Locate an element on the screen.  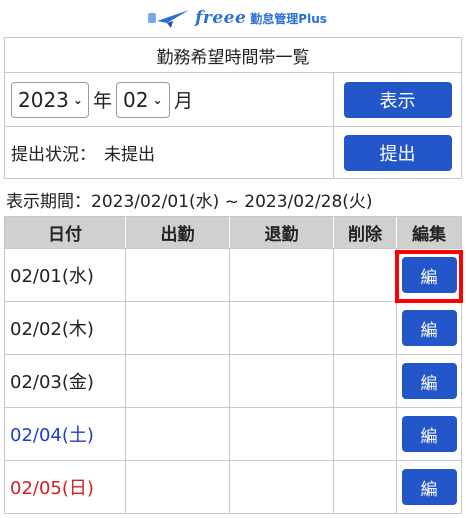
header-date: 日付 is located at coordinates (65, 232).